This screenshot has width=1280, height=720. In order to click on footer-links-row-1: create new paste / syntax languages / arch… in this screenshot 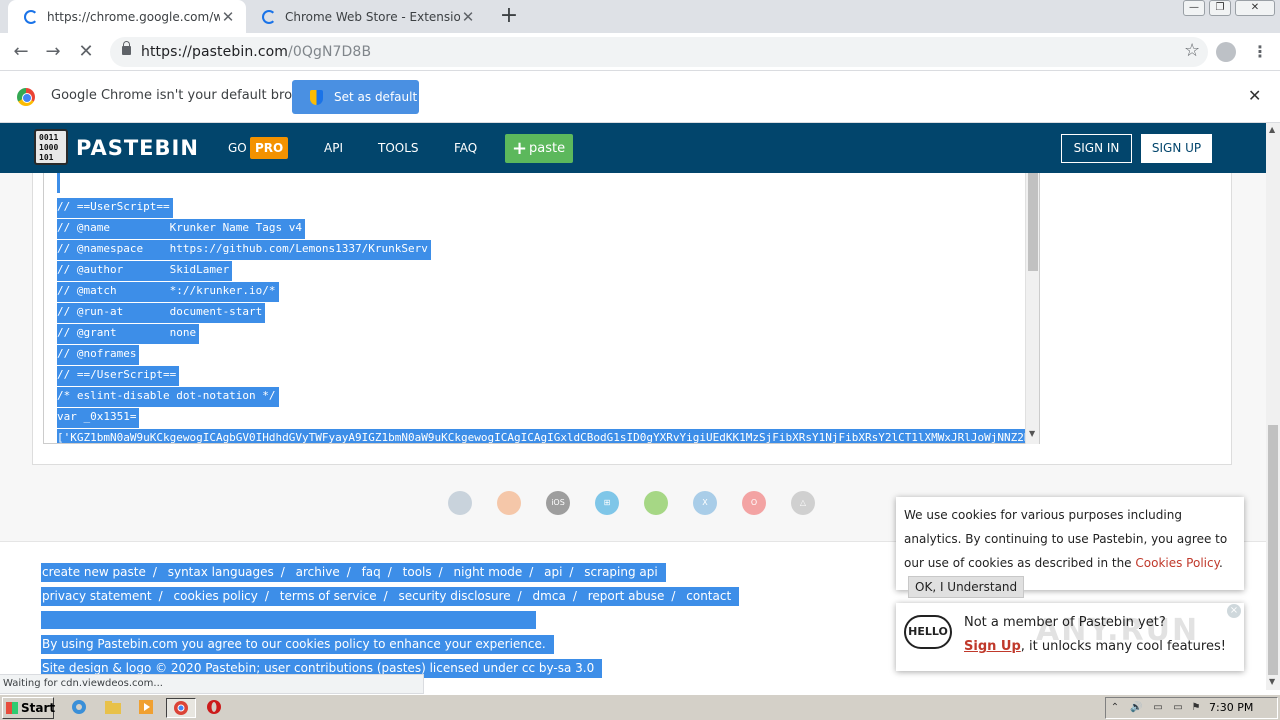, I will do `click(353, 572)`.